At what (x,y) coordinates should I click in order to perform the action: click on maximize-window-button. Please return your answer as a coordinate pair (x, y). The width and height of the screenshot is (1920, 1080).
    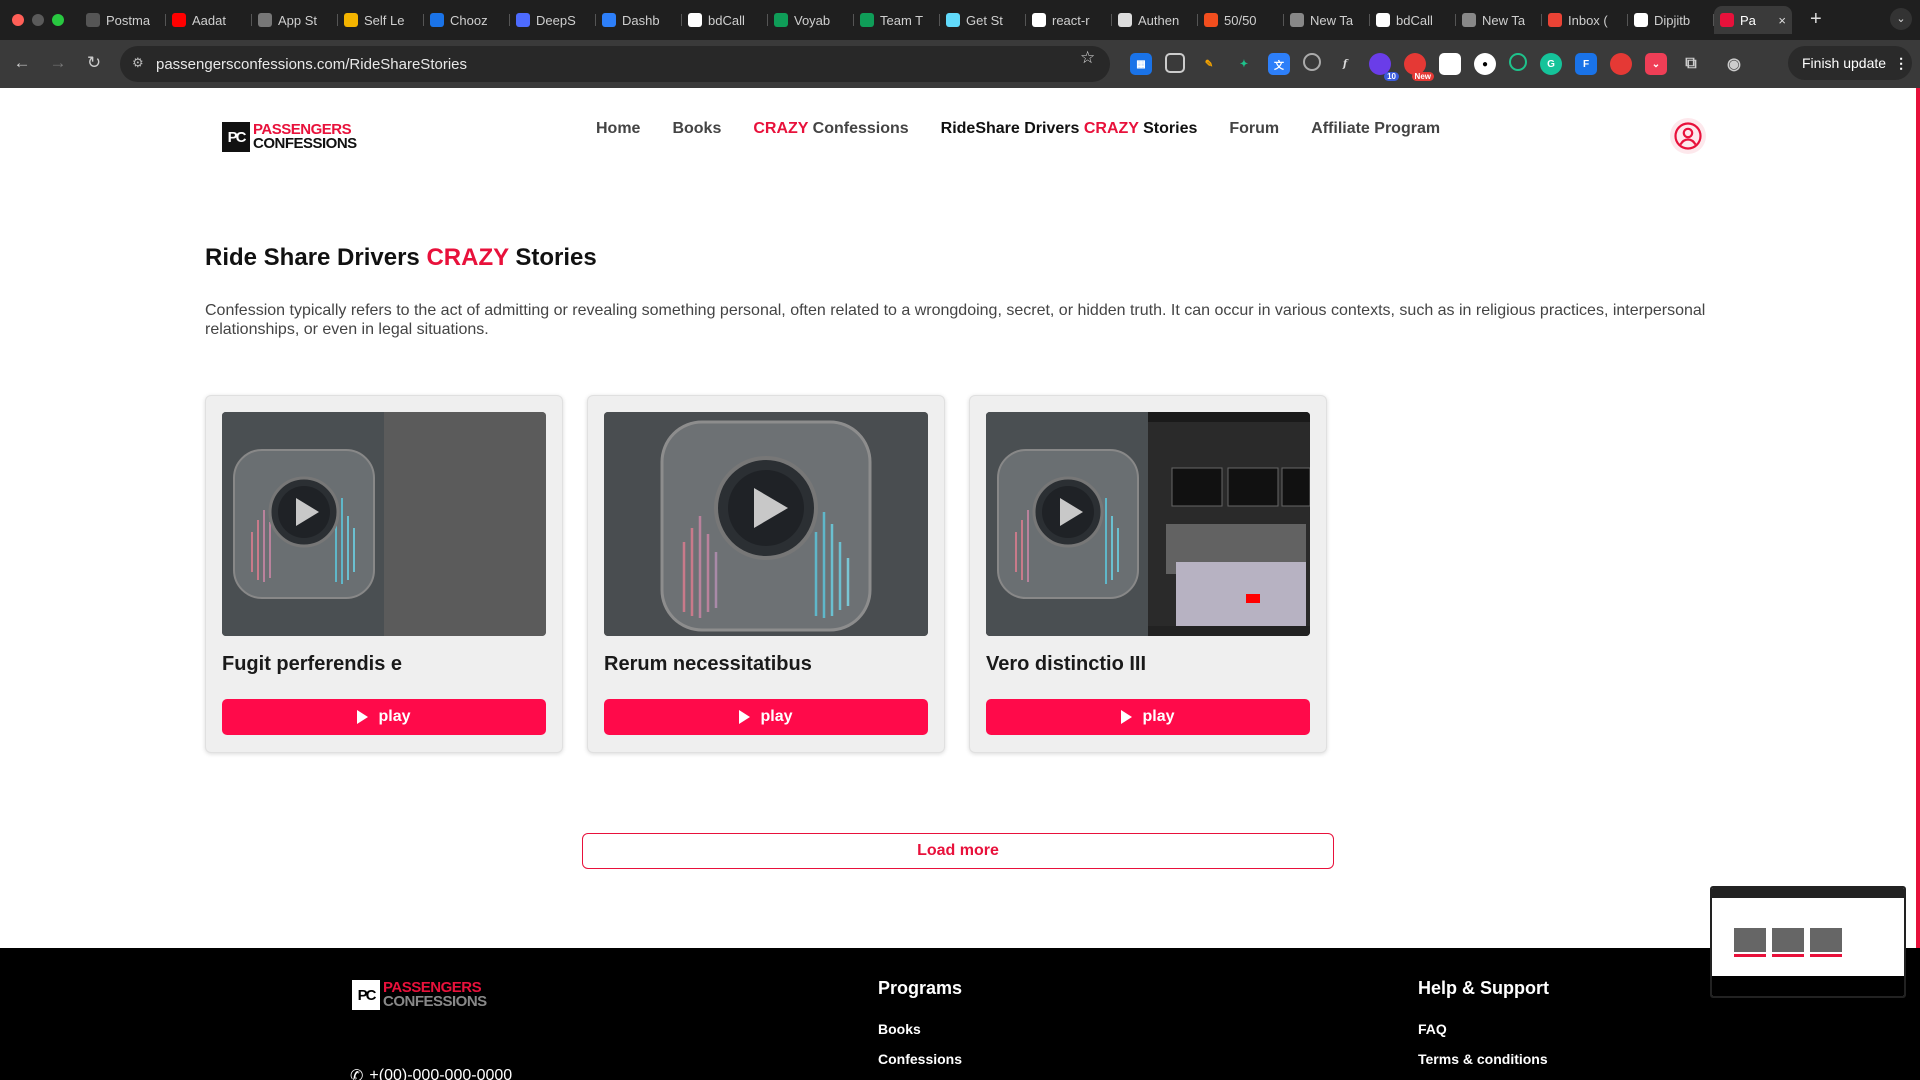
    Looking at the image, I should click on (58, 20).